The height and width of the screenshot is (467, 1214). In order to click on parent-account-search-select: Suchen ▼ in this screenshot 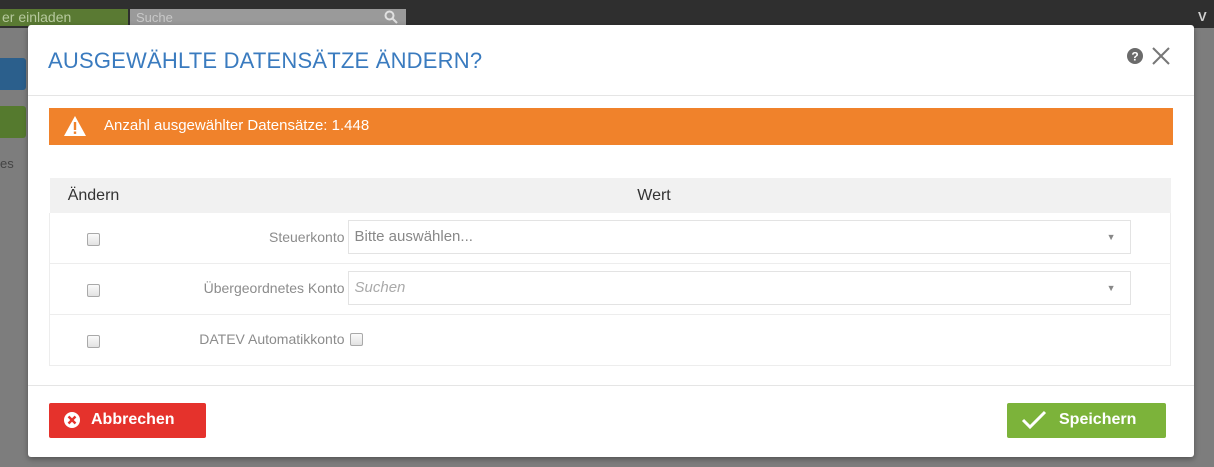, I will do `click(739, 288)`.